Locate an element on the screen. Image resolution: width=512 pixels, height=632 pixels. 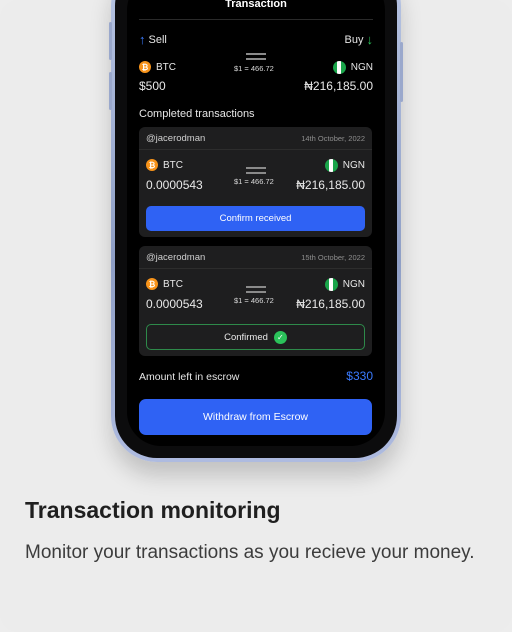
escrow-amount: $330 is located at coordinates (359, 376).